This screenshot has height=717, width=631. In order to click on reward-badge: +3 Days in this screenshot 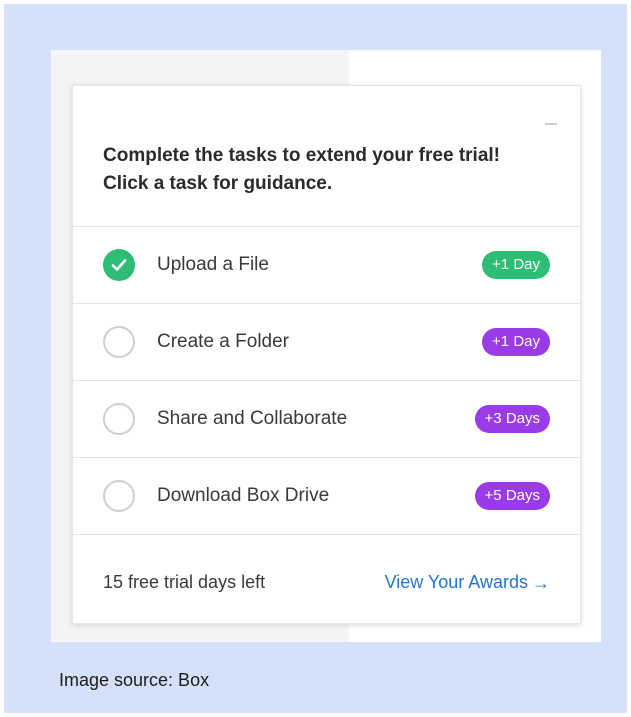, I will do `click(512, 419)`.